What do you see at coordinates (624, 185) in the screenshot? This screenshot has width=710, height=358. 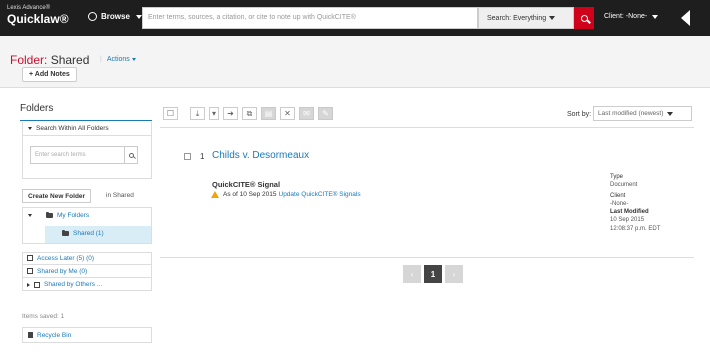 I see `type-value: Document` at bounding box center [624, 185].